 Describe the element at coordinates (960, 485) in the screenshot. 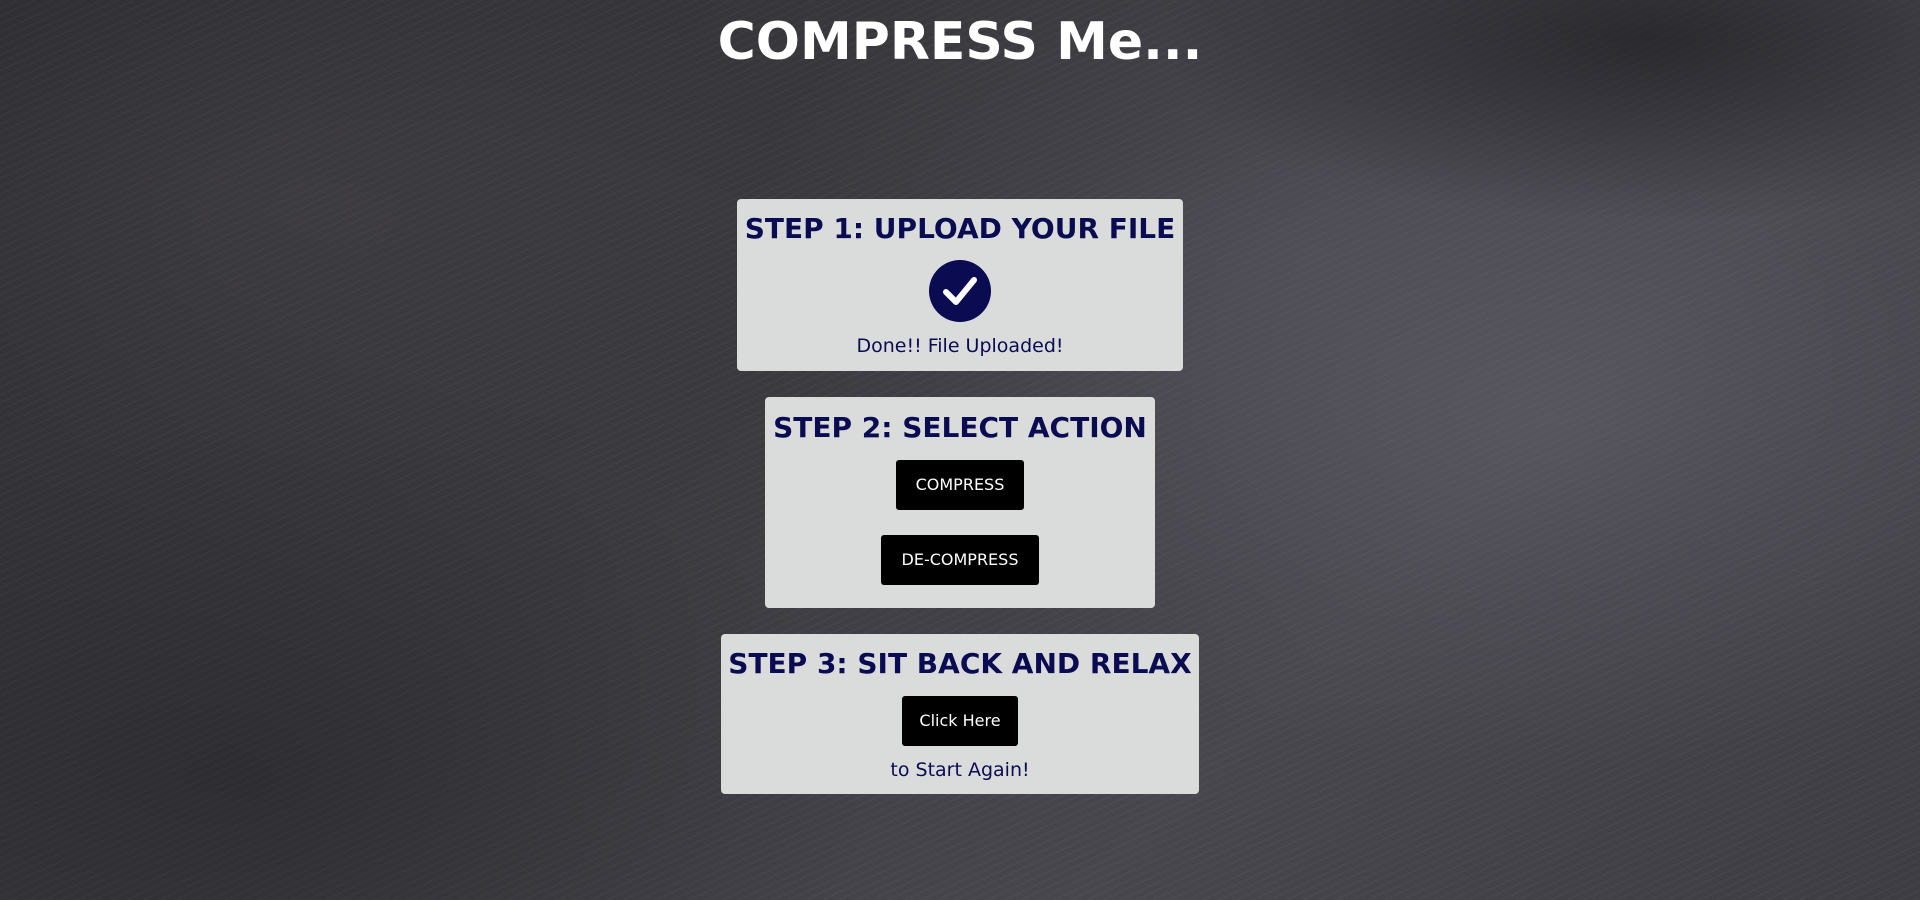

I see `compress-button: COMPRESS` at that location.